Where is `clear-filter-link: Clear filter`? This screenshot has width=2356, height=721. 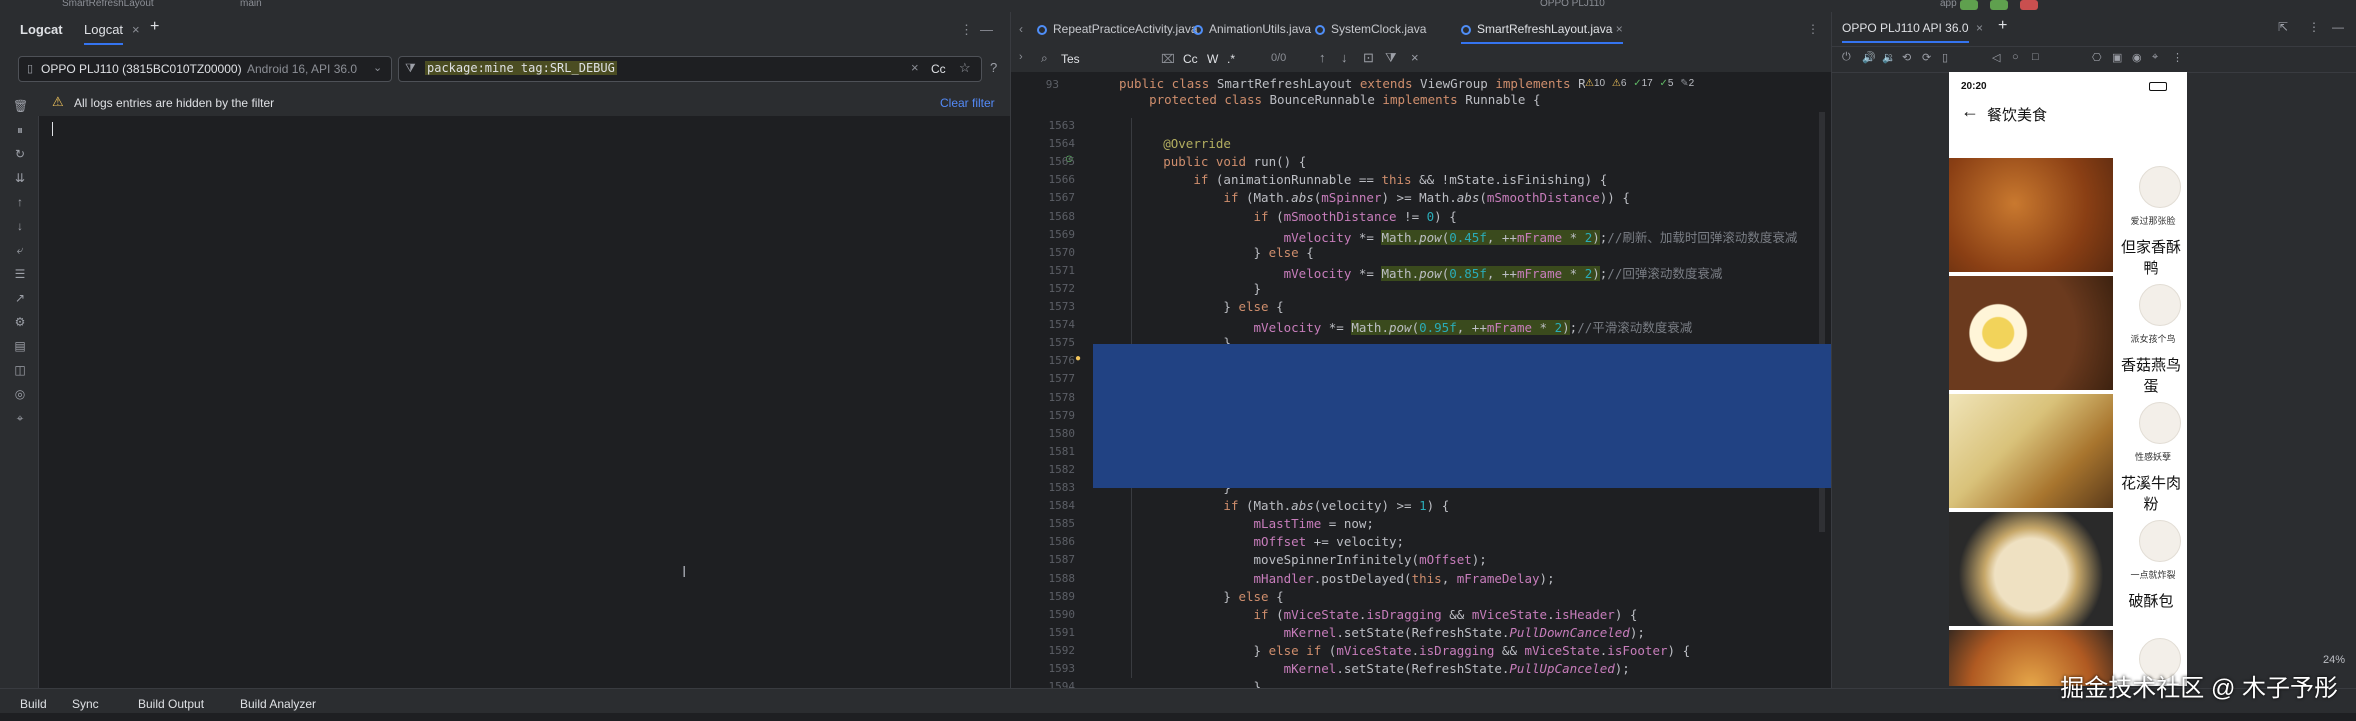 clear-filter-link: Clear filter is located at coordinates (967, 103).